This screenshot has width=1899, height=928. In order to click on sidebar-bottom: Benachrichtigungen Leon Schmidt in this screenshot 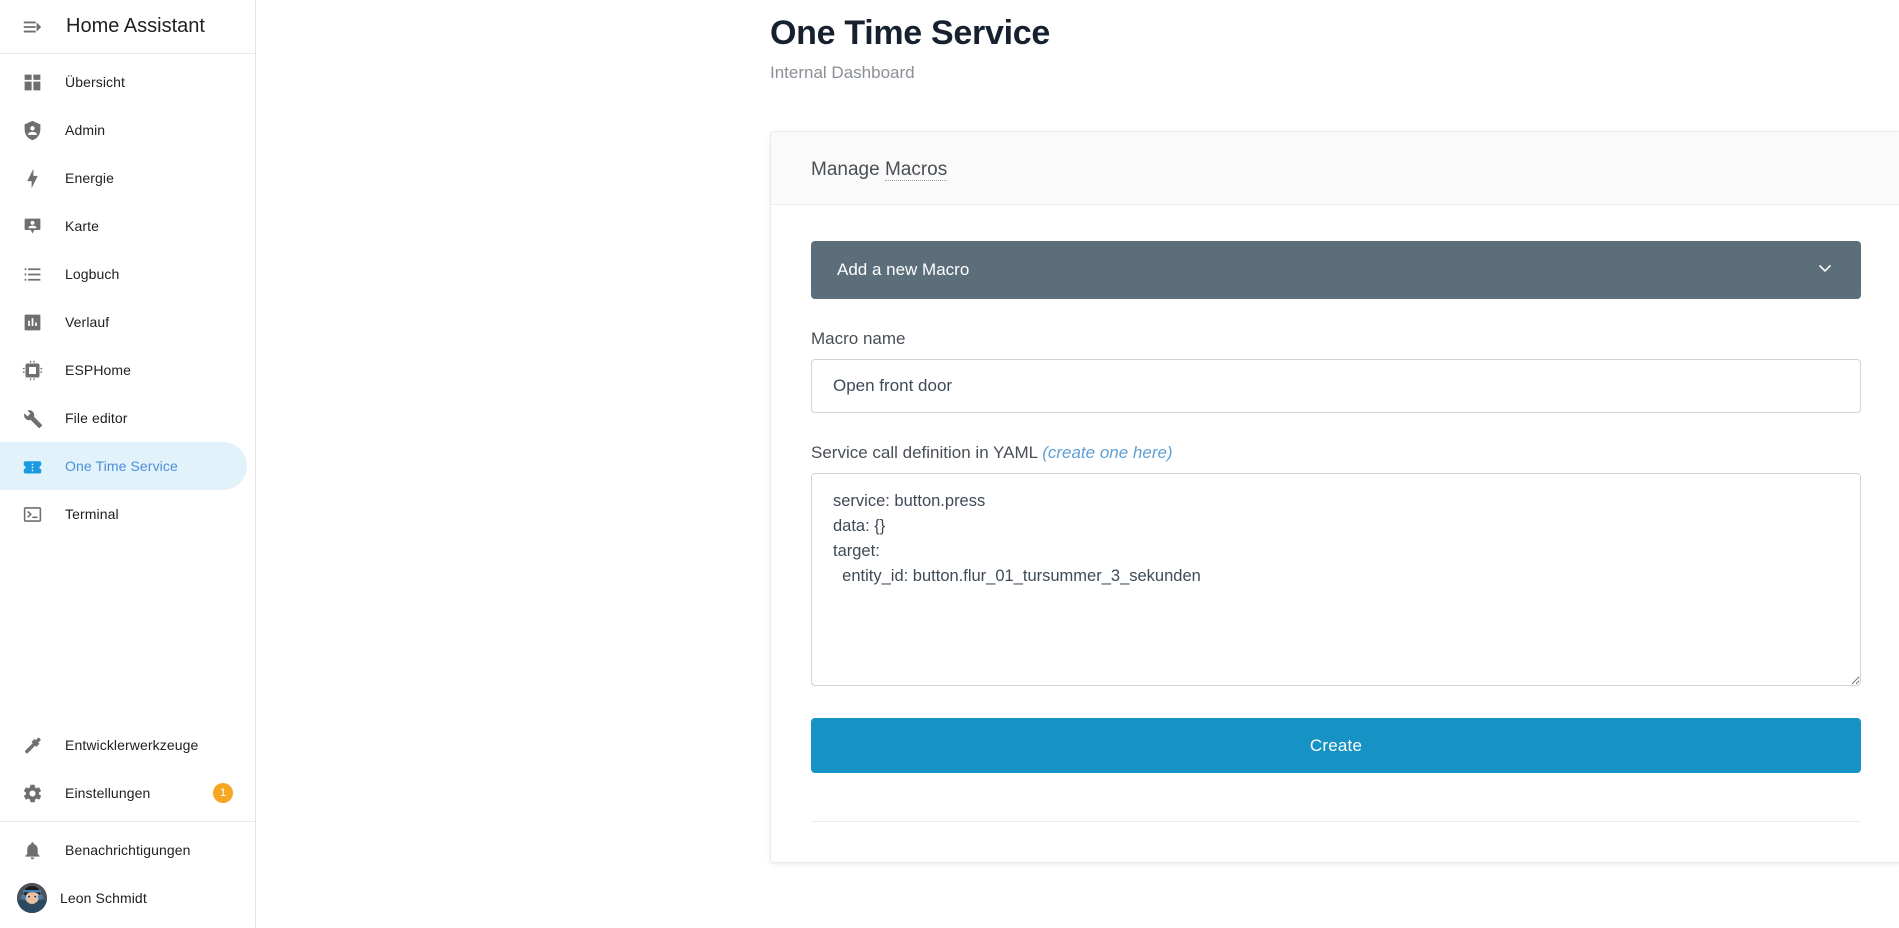, I will do `click(127, 877)`.